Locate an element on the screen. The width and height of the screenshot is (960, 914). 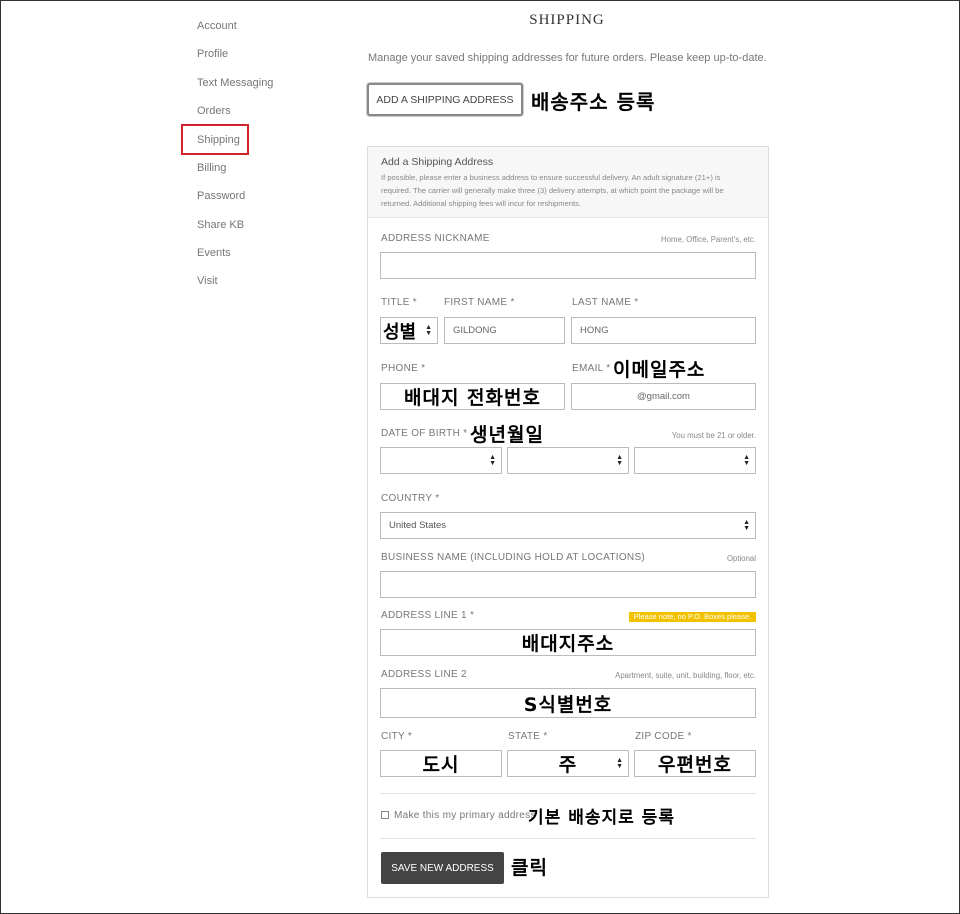
business-input is located at coordinates (568, 584).